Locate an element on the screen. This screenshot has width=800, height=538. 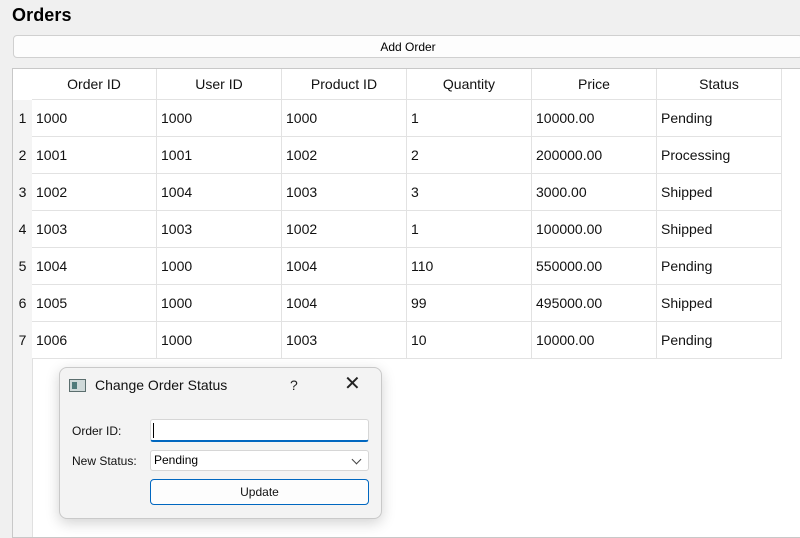
table-corner is located at coordinates (23, 84).